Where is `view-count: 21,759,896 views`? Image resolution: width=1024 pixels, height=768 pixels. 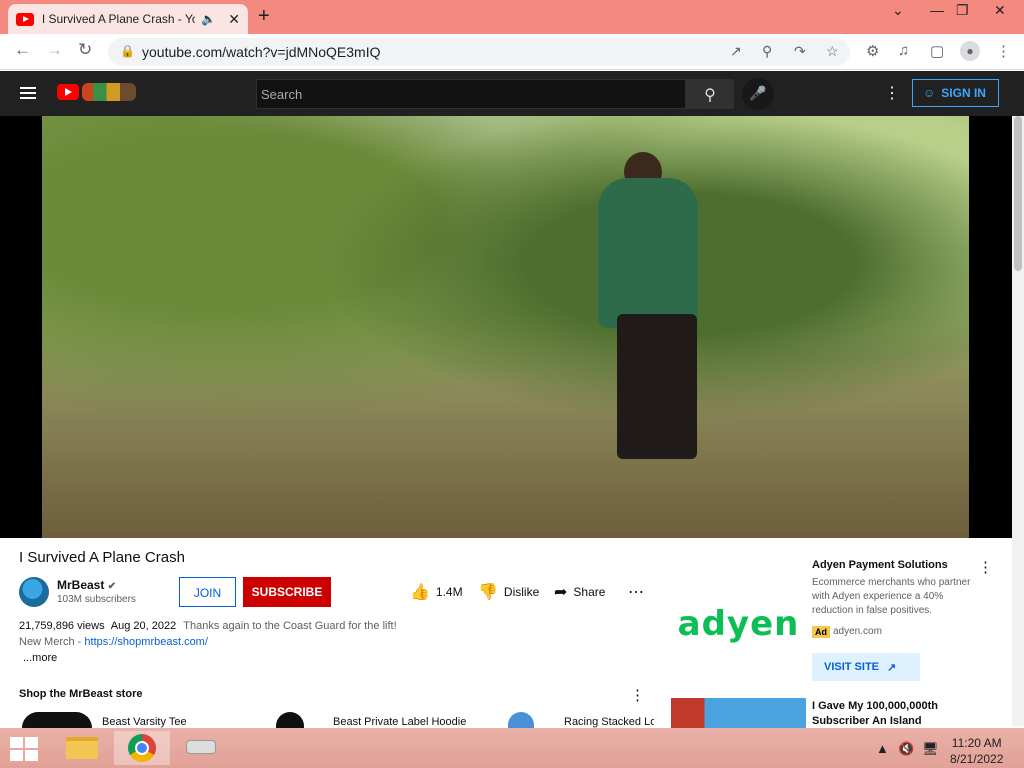 view-count: 21,759,896 views is located at coordinates (62, 626).